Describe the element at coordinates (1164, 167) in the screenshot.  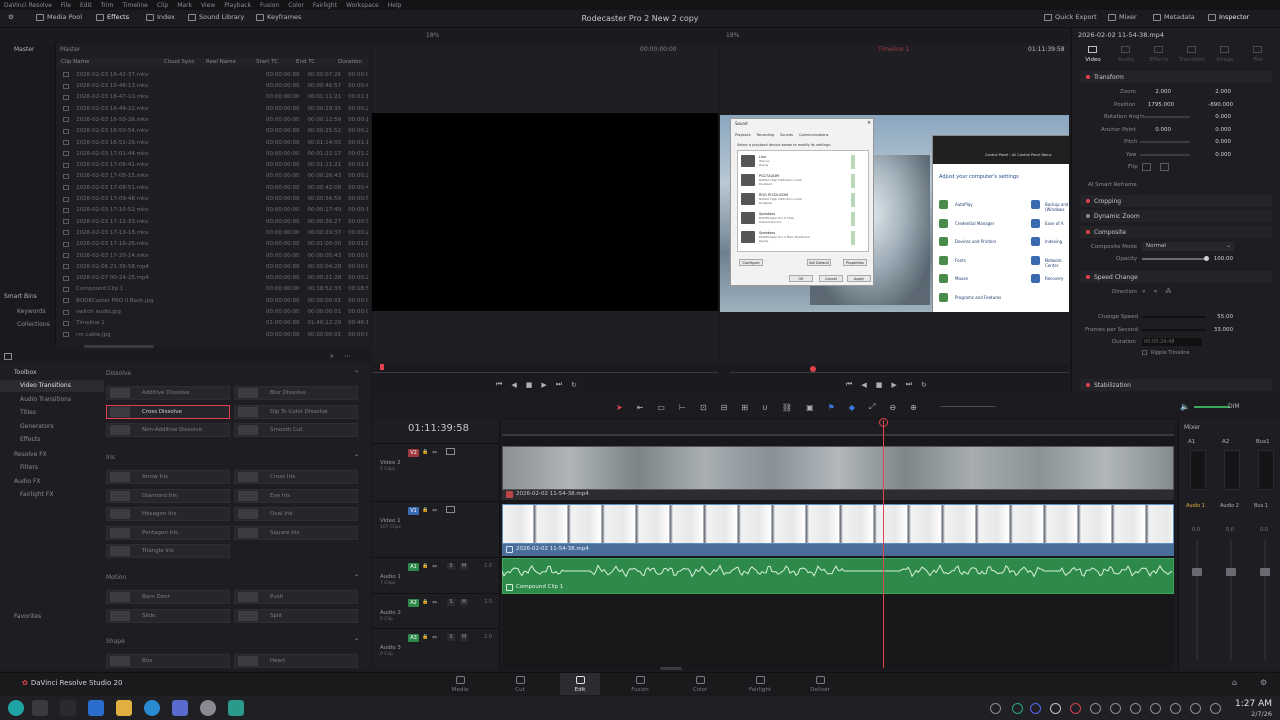
I see `flip-vertical-icon` at that location.